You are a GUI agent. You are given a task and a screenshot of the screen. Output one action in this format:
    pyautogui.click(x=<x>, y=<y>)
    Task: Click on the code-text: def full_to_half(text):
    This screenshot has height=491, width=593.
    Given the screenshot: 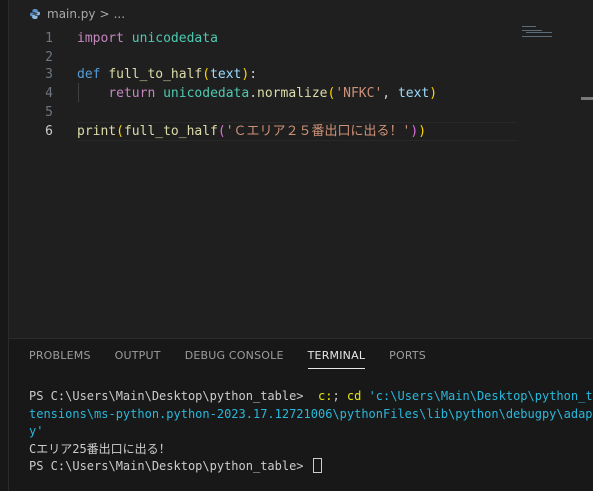 What is the action you would take?
    pyautogui.click(x=167, y=74)
    